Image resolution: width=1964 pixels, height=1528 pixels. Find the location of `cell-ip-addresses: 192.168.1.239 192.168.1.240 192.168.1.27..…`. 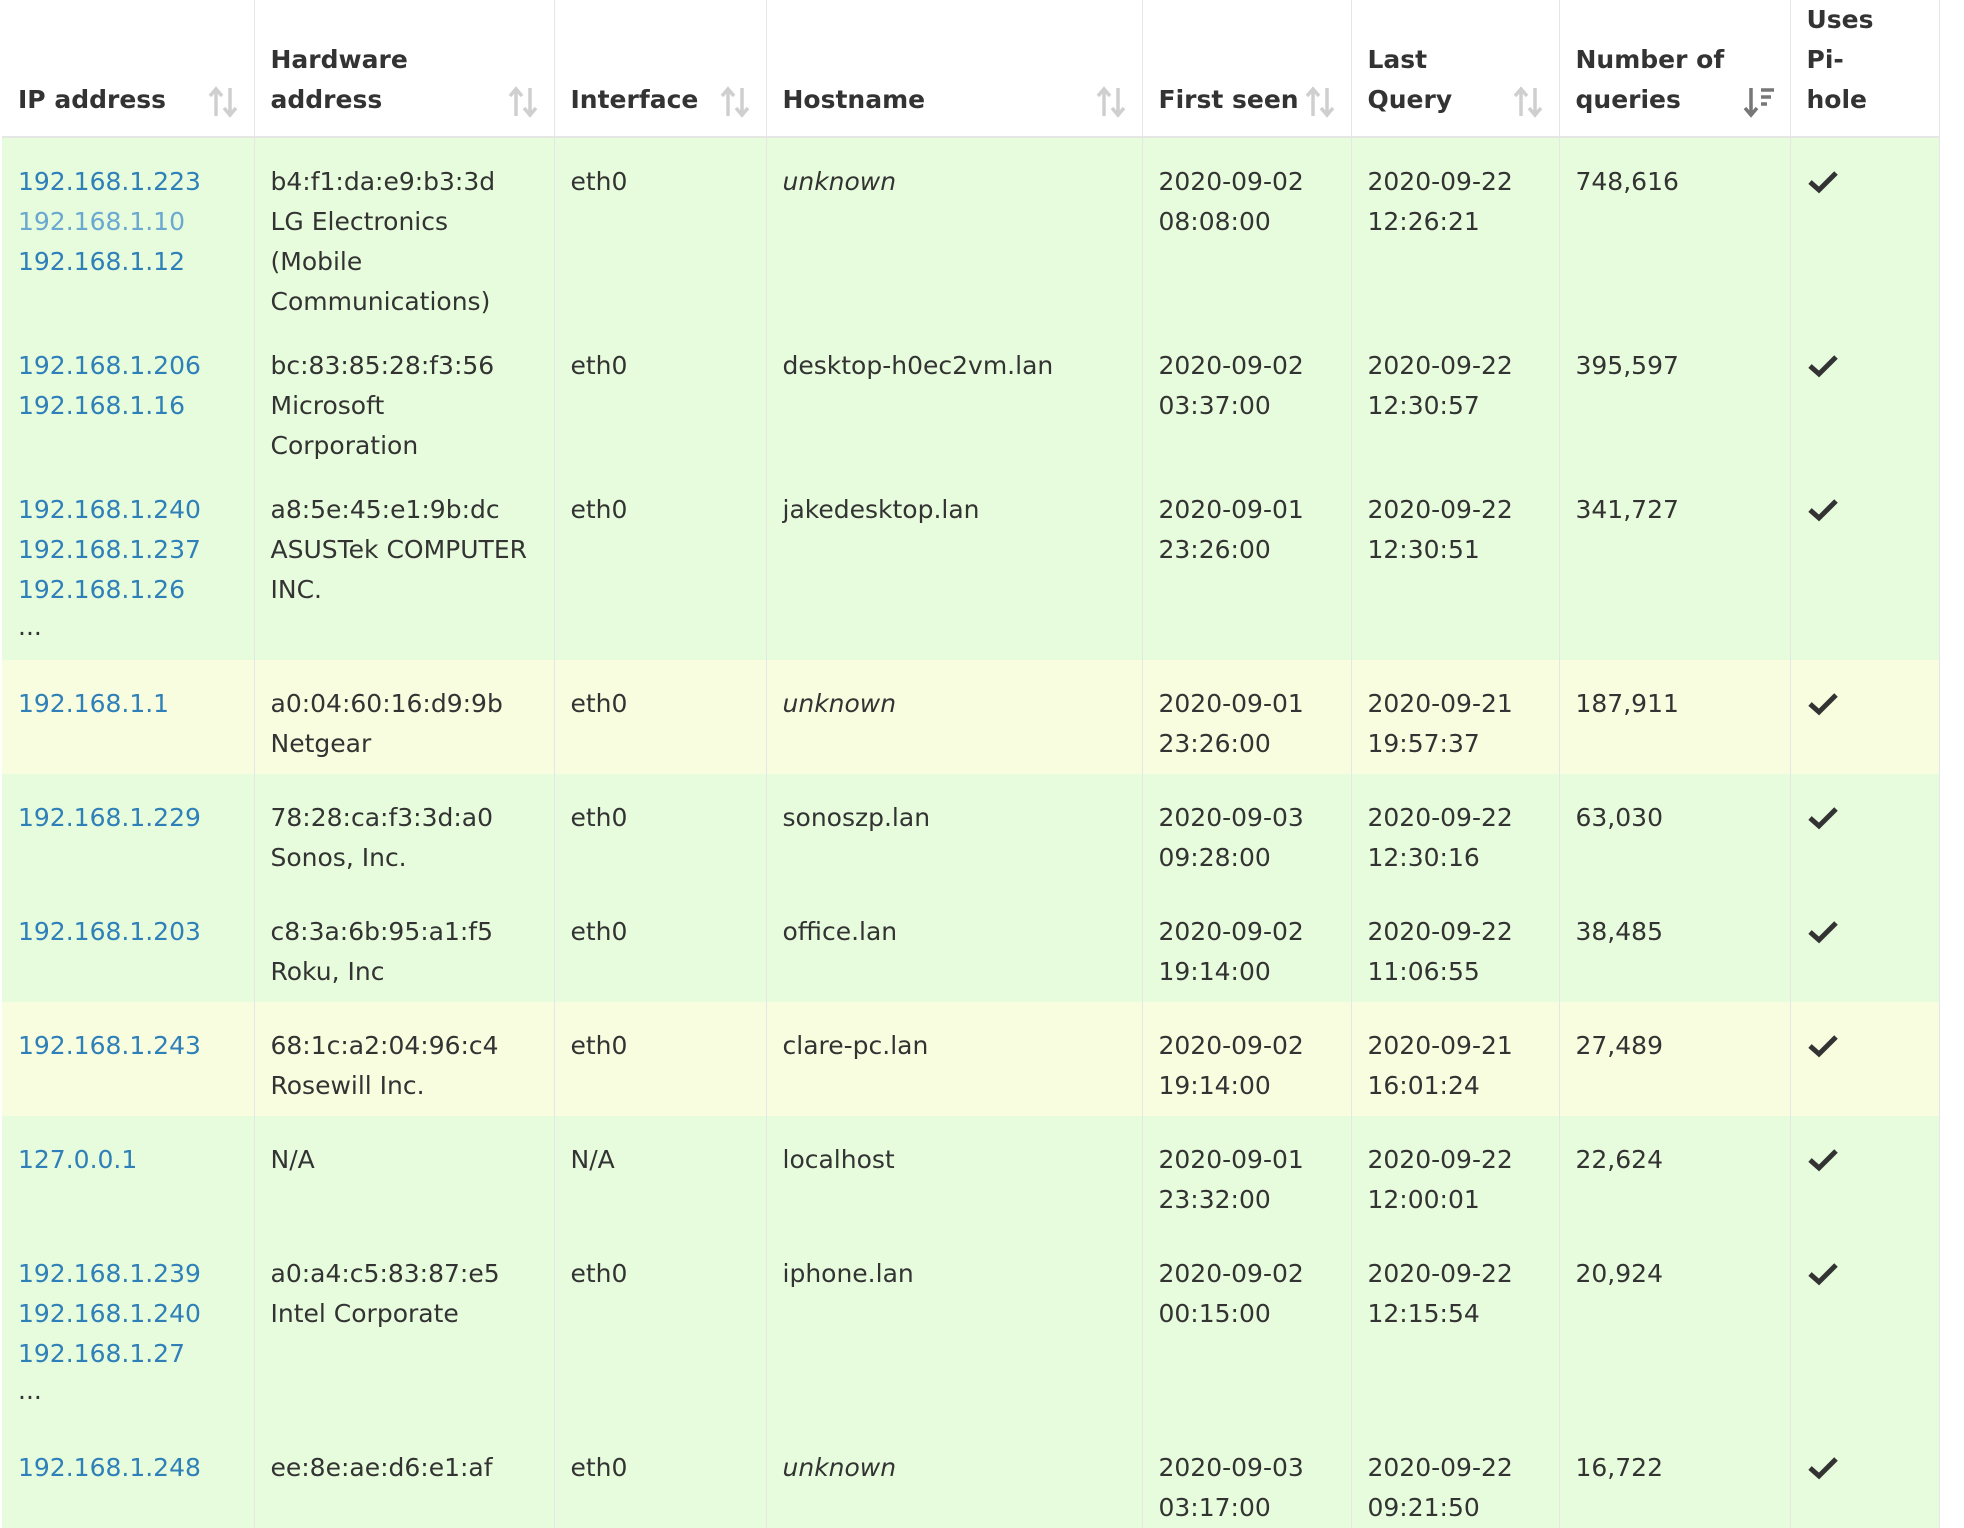

cell-ip-addresses: 192.168.1.239 192.168.1.240 192.168.1.27..… is located at coordinates (128, 1327).